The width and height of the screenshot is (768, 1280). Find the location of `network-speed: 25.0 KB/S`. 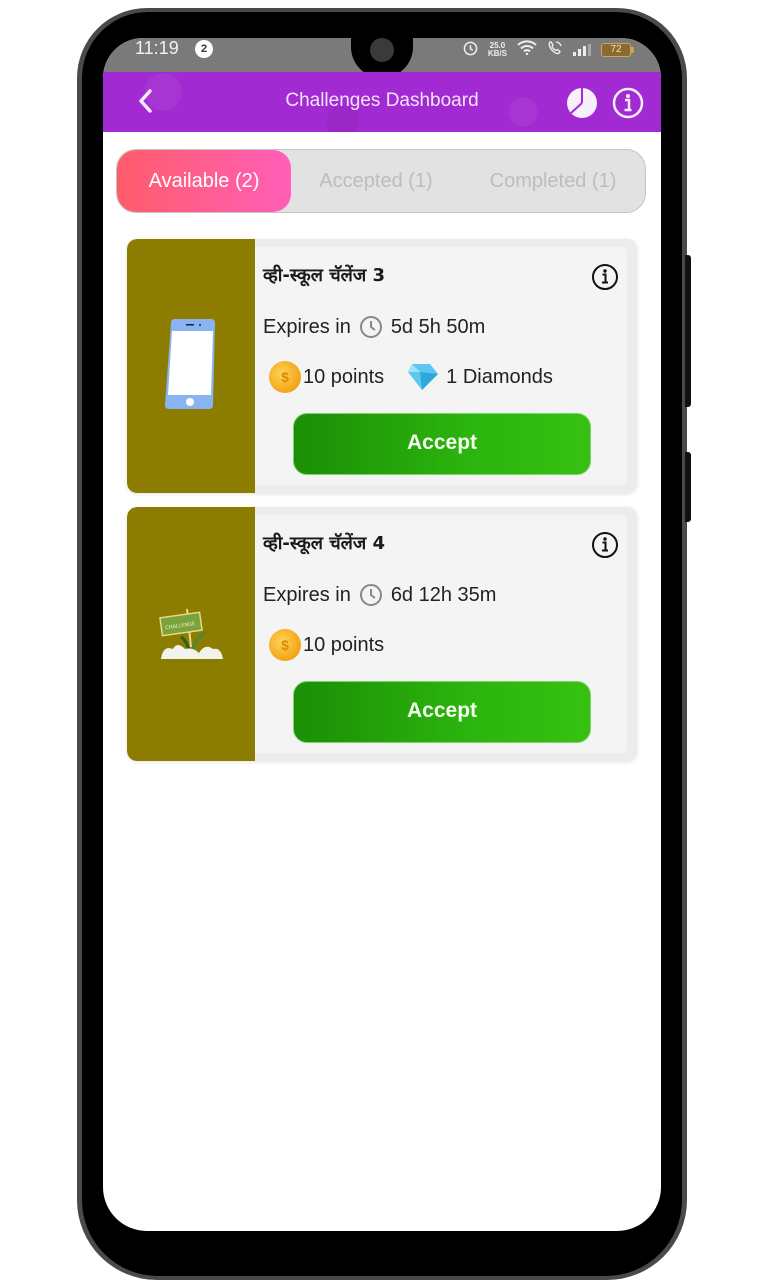

network-speed: 25.0 KB/S is located at coordinates (497, 50).